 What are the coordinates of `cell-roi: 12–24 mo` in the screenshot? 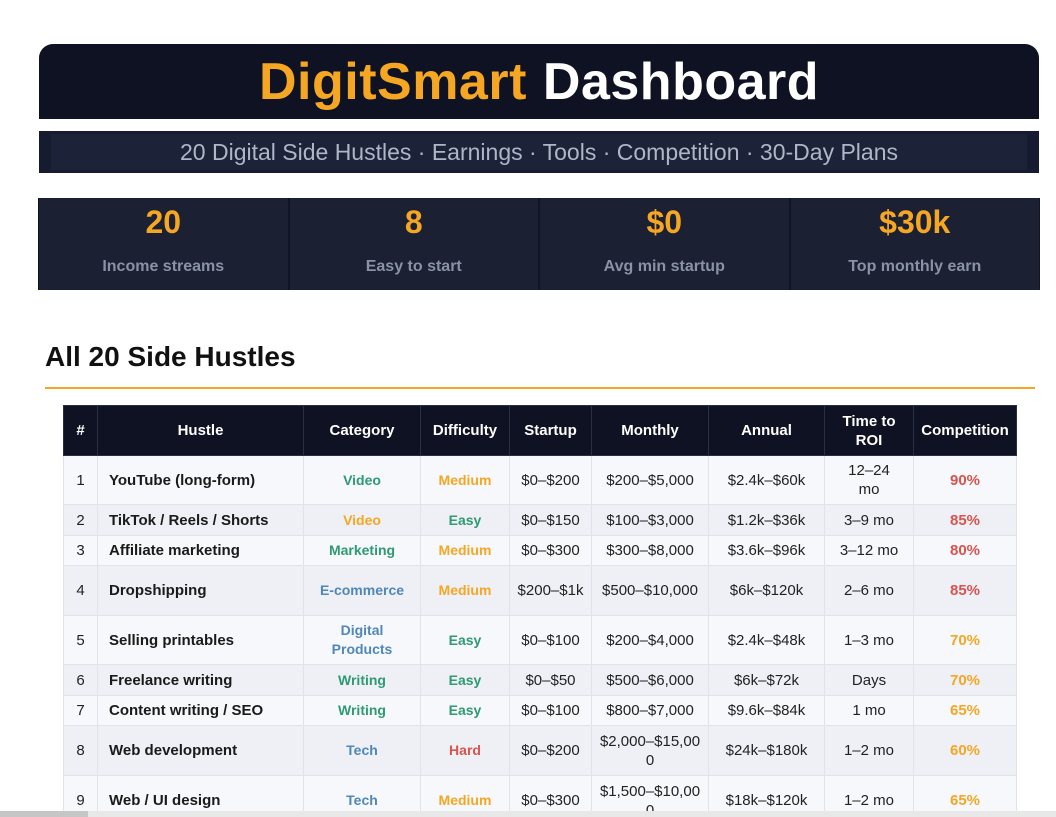 It's located at (869, 480).